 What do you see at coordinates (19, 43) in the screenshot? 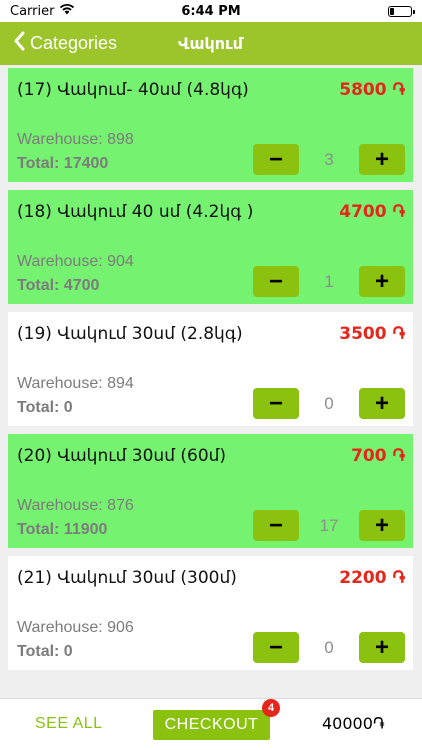
I see `chevron-left-icon` at bounding box center [19, 43].